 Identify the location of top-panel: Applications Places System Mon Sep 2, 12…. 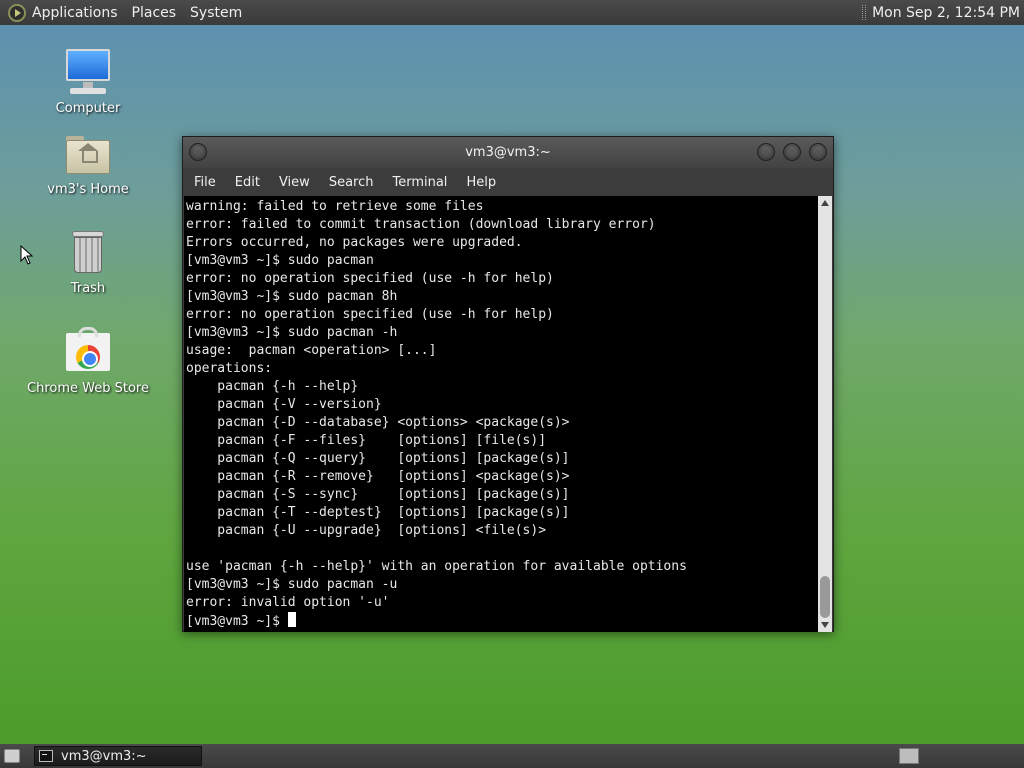
(512, 12).